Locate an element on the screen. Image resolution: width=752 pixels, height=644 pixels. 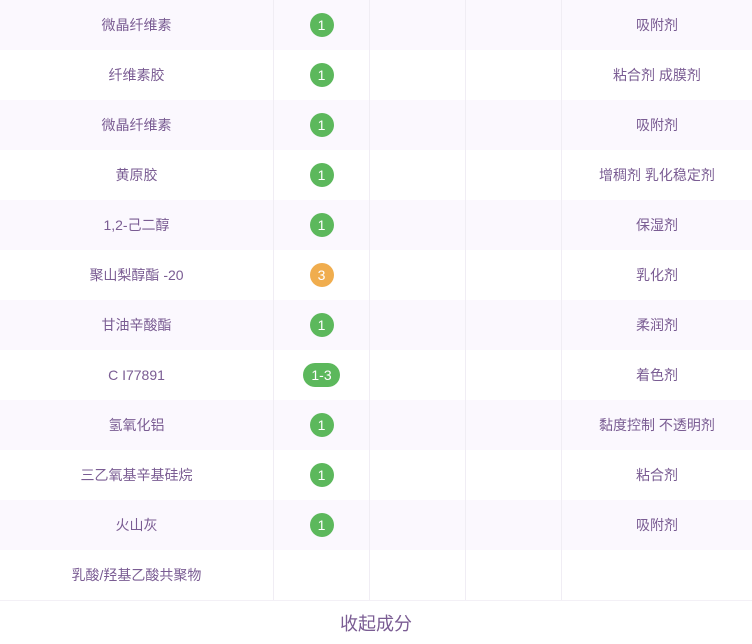
ingredient-name: 三乙氧基辛基硅烷 is located at coordinates (137, 475).